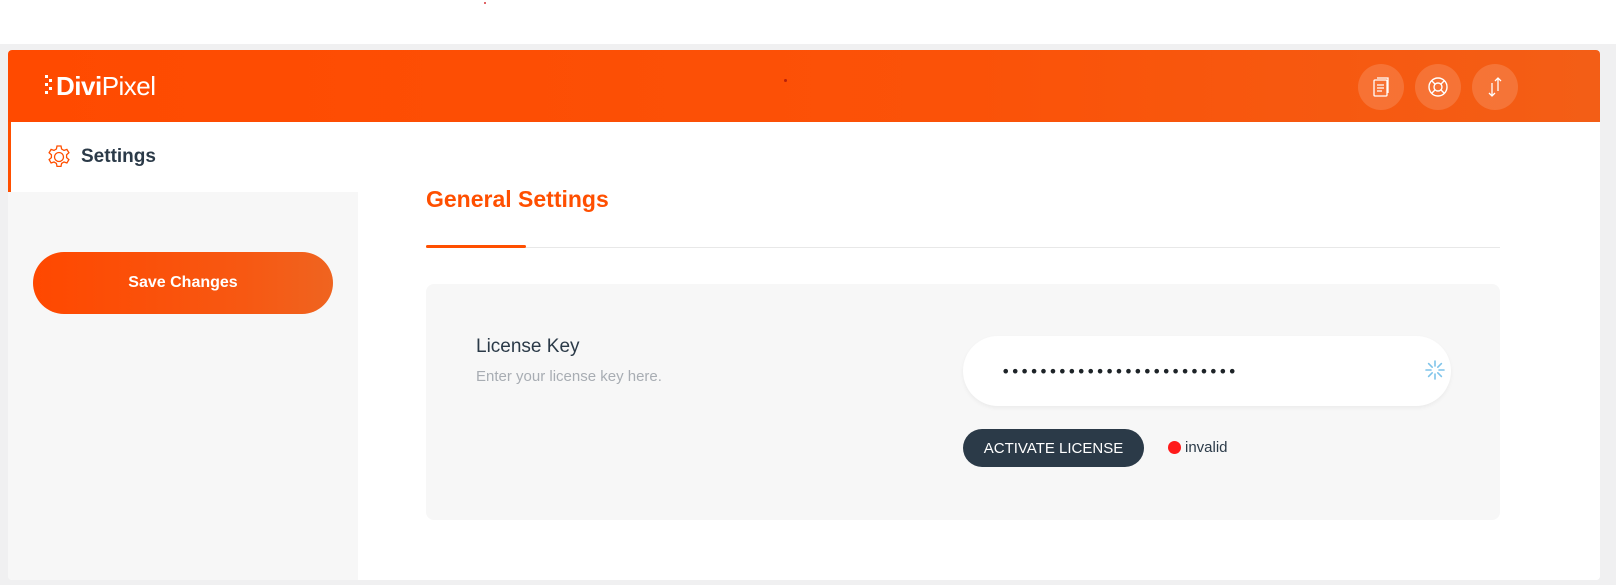 This screenshot has height=585, width=1616. What do you see at coordinates (128, 85) in the screenshot?
I see `logo-text-light: Pixel` at bounding box center [128, 85].